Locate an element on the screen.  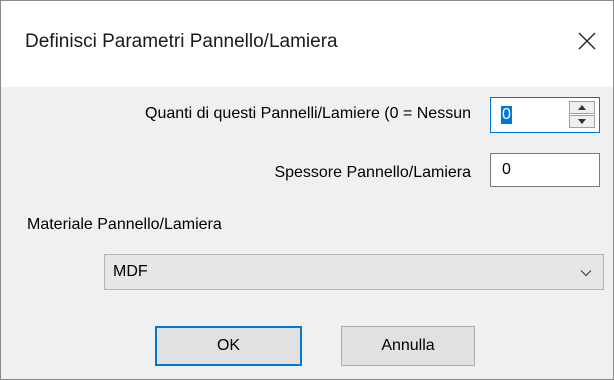
spin-up-button is located at coordinates (582, 107).